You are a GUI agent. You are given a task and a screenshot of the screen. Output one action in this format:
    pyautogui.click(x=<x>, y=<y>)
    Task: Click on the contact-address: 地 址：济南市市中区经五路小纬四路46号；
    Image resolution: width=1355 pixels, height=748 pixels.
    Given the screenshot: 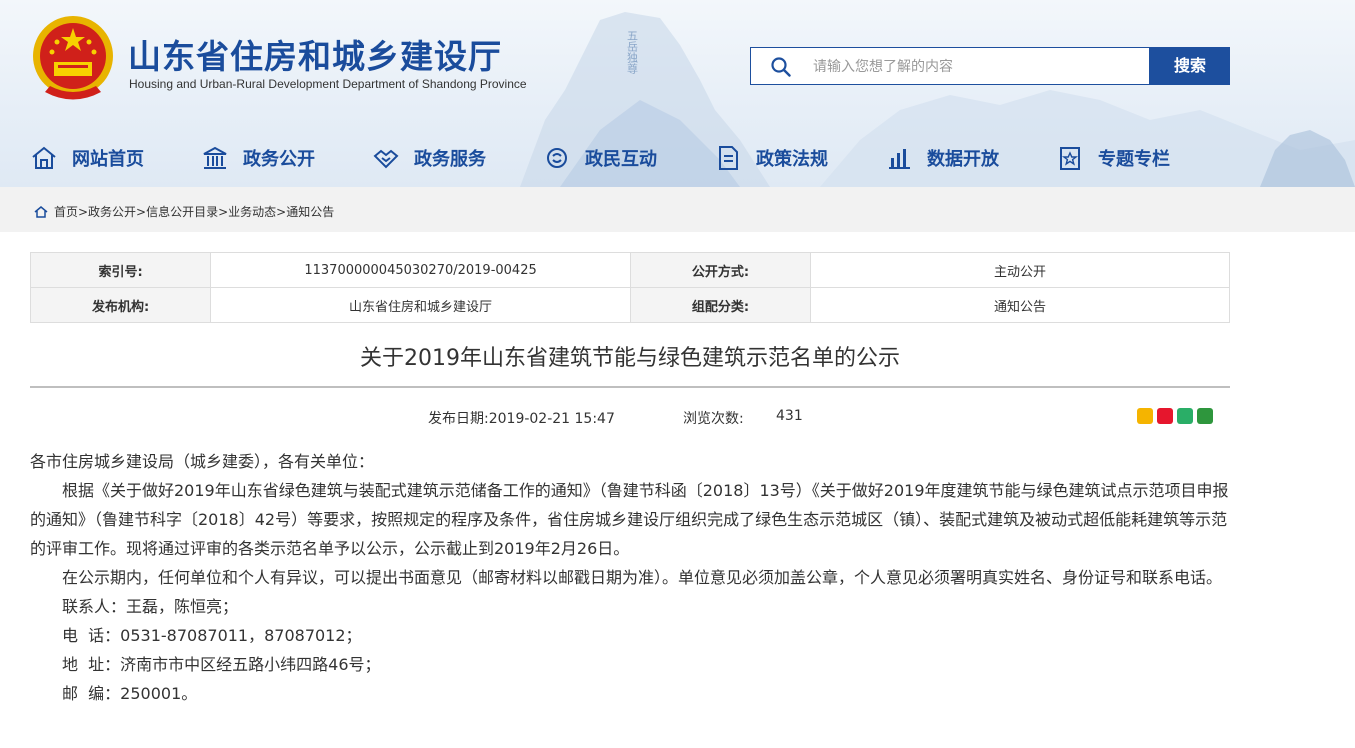 What is the action you would take?
    pyautogui.click(x=221, y=664)
    